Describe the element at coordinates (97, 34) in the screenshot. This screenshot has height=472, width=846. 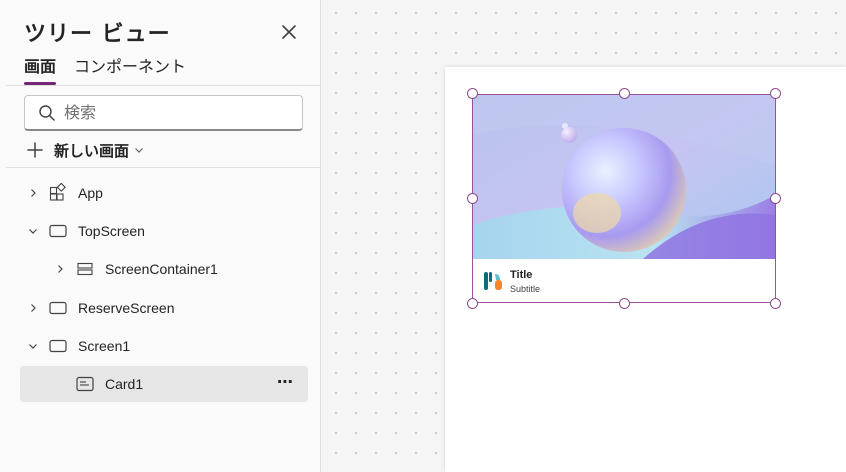
I see `panel-title: ツリー ビュー` at that location.